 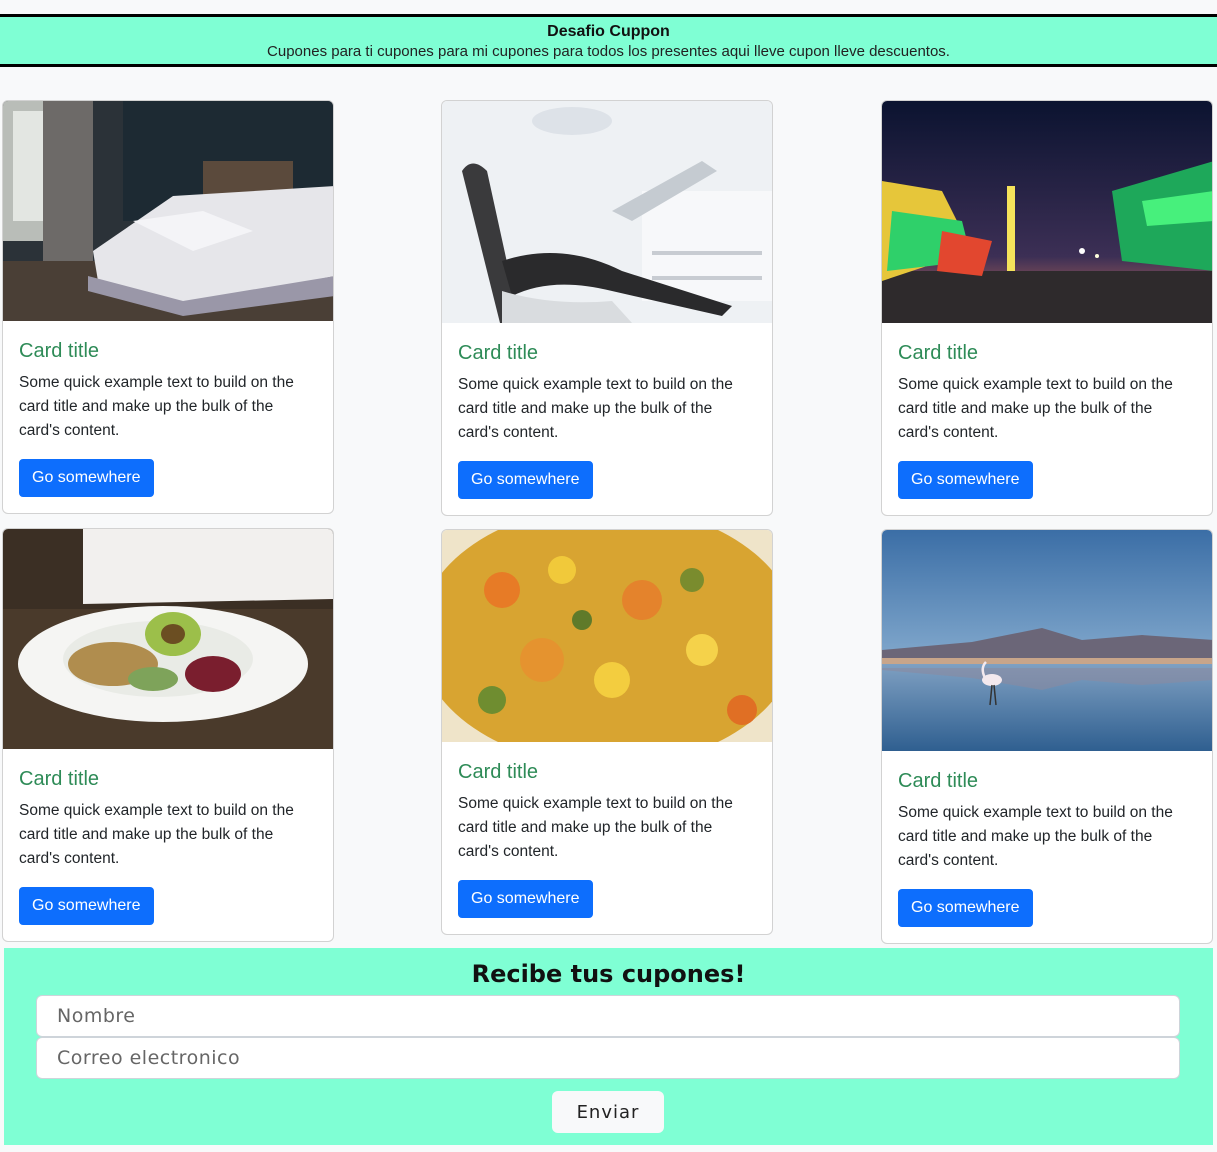 What do you see at coordinates (607, 636) in the screenshot?
I see `vegetable-dish-image` at bounding box center [607, 636].